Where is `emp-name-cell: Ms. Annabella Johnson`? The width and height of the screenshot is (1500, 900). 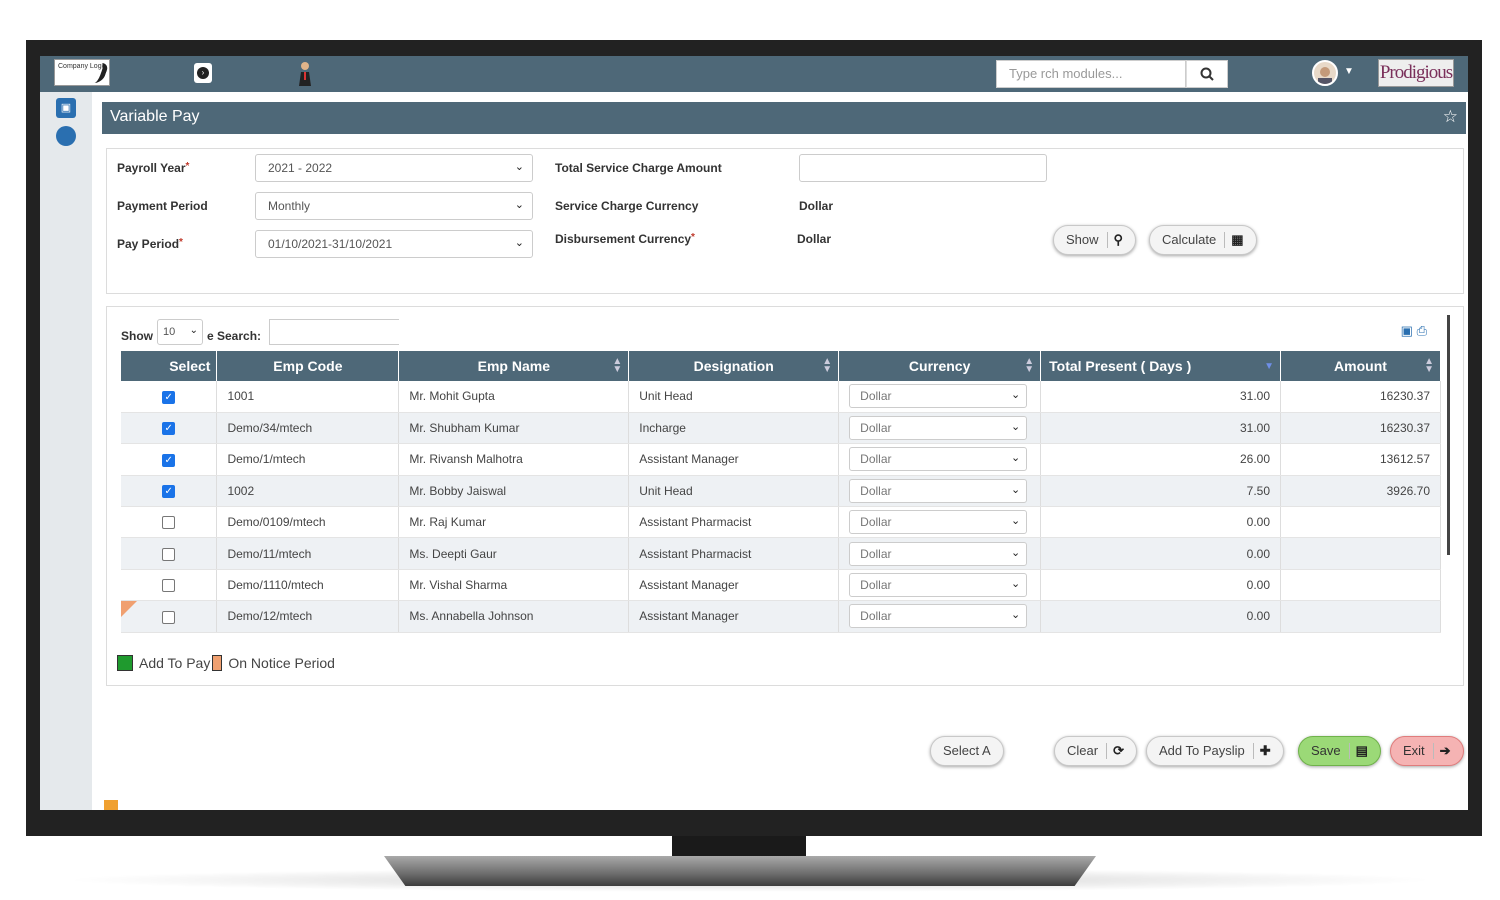 emp-name-cell: Ms. Annabella Johnson is located at coordinates (514, 616).